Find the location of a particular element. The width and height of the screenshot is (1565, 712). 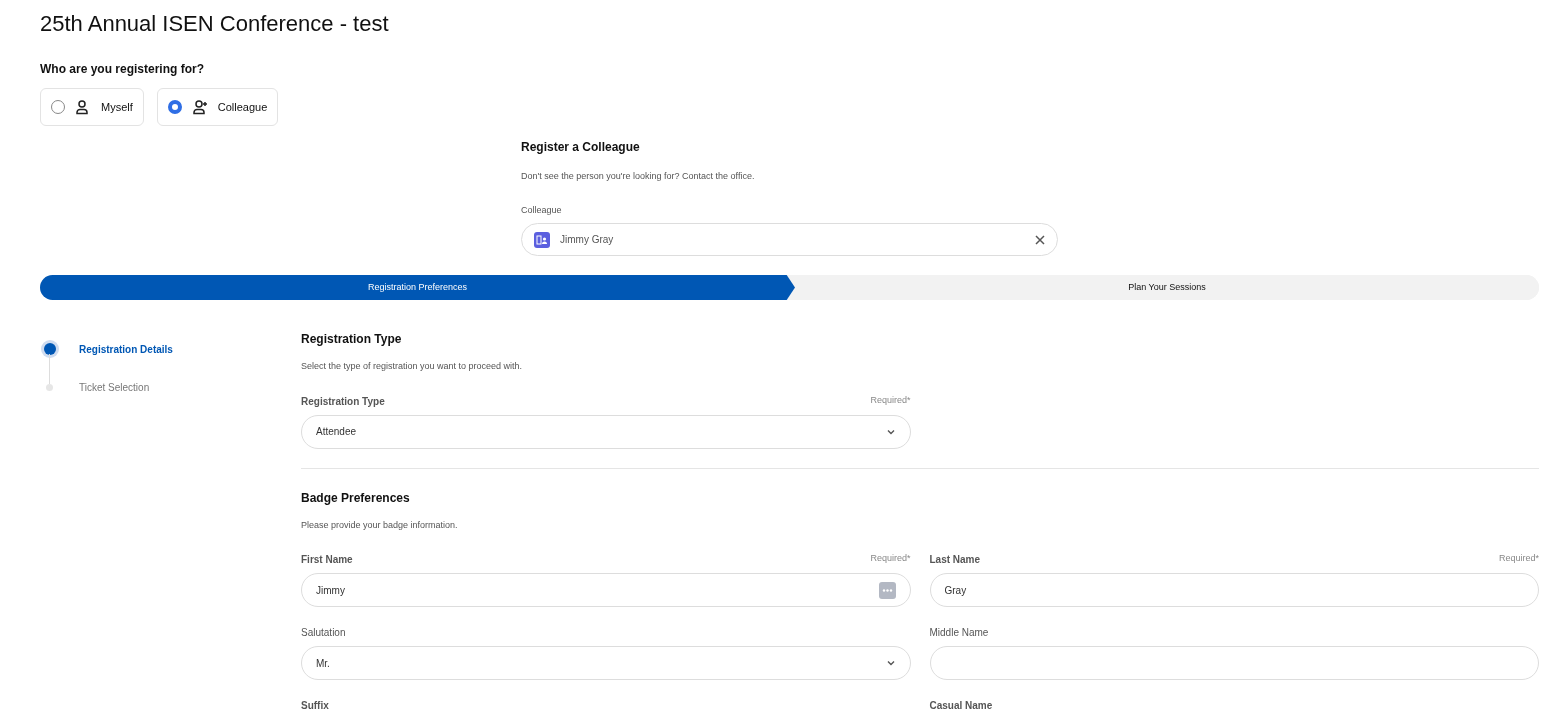

select-field: Attendee is located at coordinates (606, 431).